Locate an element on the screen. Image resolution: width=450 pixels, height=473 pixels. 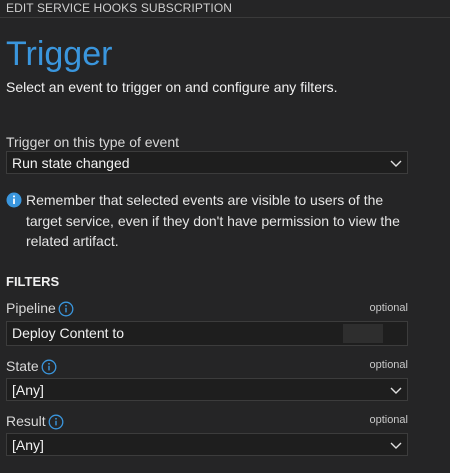
pipeline-input: Deploy Content to is located at coordinates (207, 333).